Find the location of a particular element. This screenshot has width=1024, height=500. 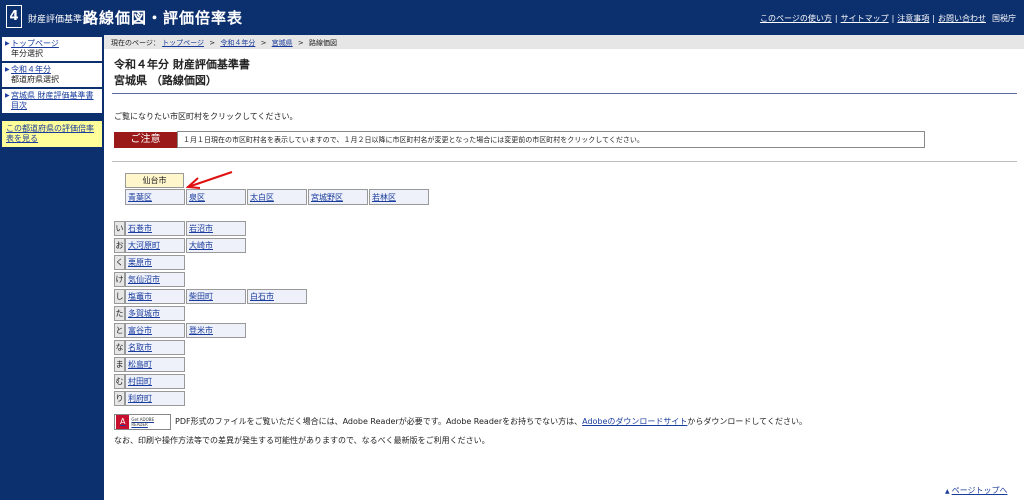

city-cell: 柴田町 is located at coordinates (216, 296).